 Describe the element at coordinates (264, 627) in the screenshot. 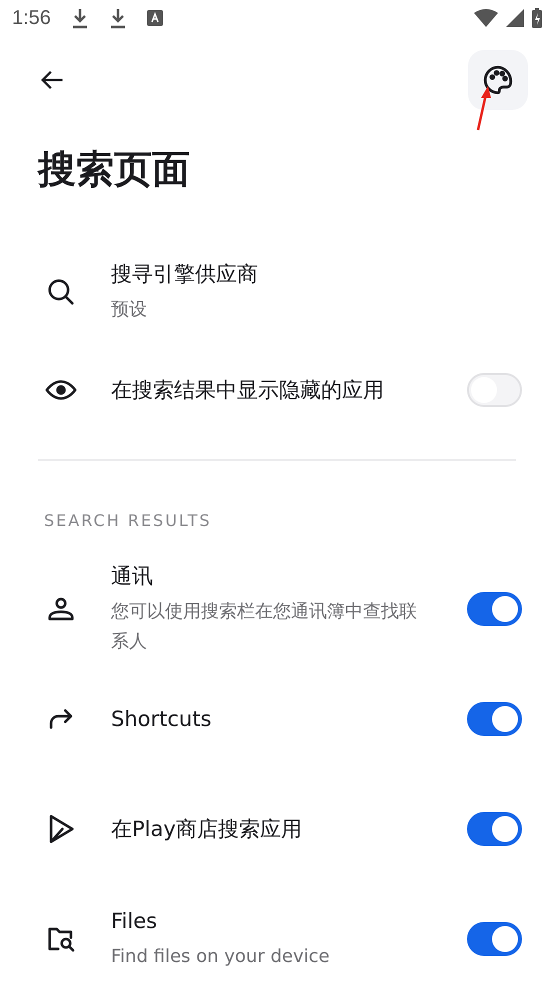

I see `setting-subtitle: 您可以使用搜索栏在您通讯簿中查找联系人` at that location.